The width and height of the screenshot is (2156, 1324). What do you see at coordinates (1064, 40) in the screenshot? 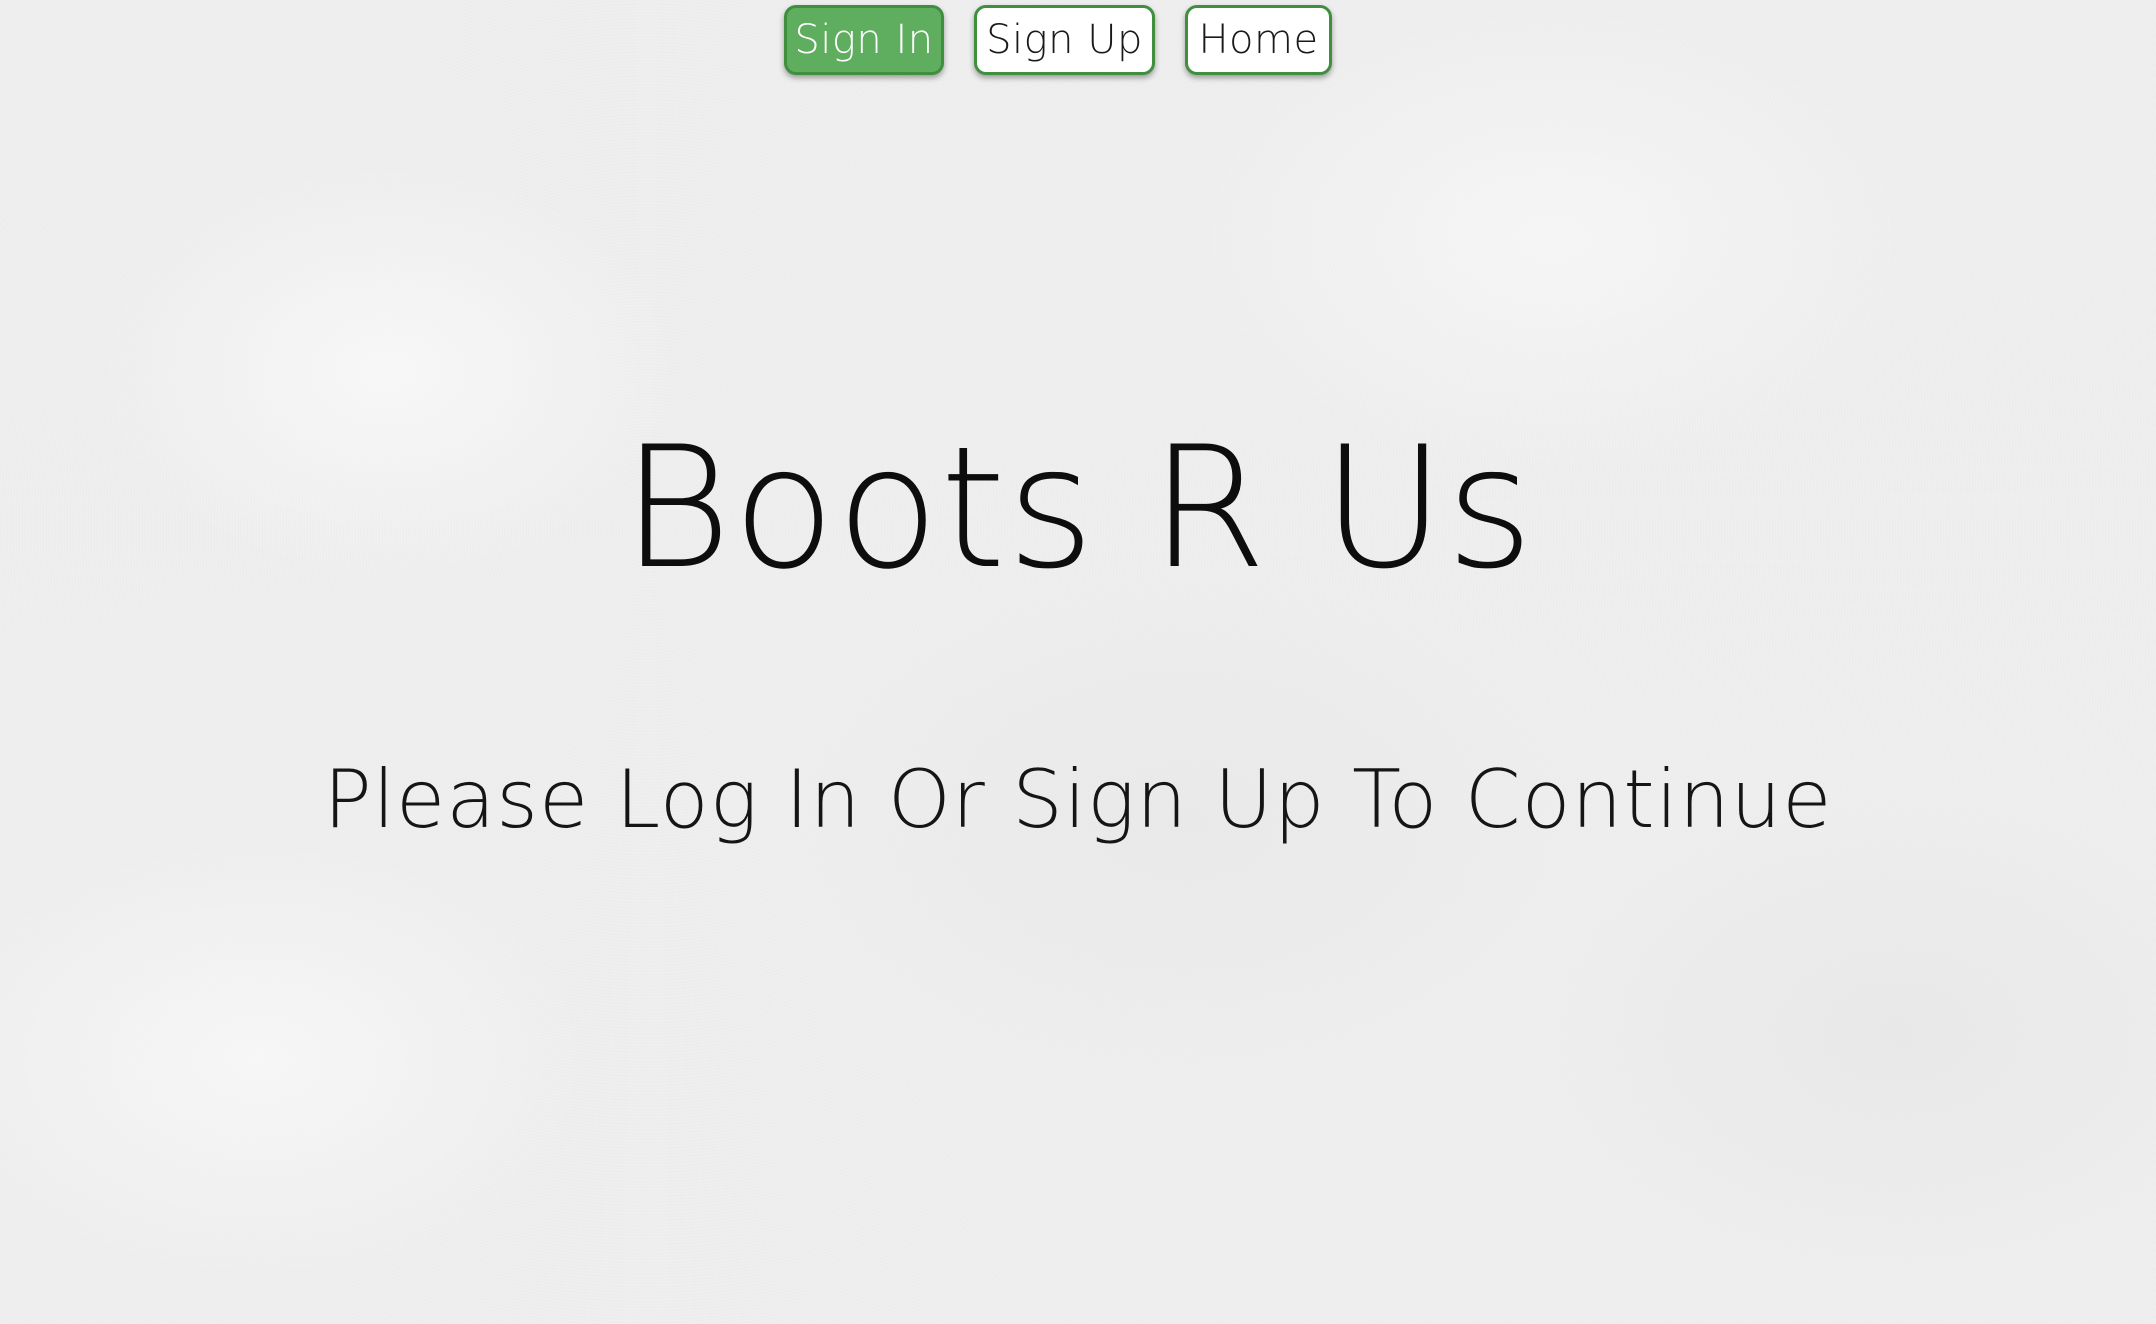
I see `sign-up-button: Sign Up` at bounding box center [1064, 40].